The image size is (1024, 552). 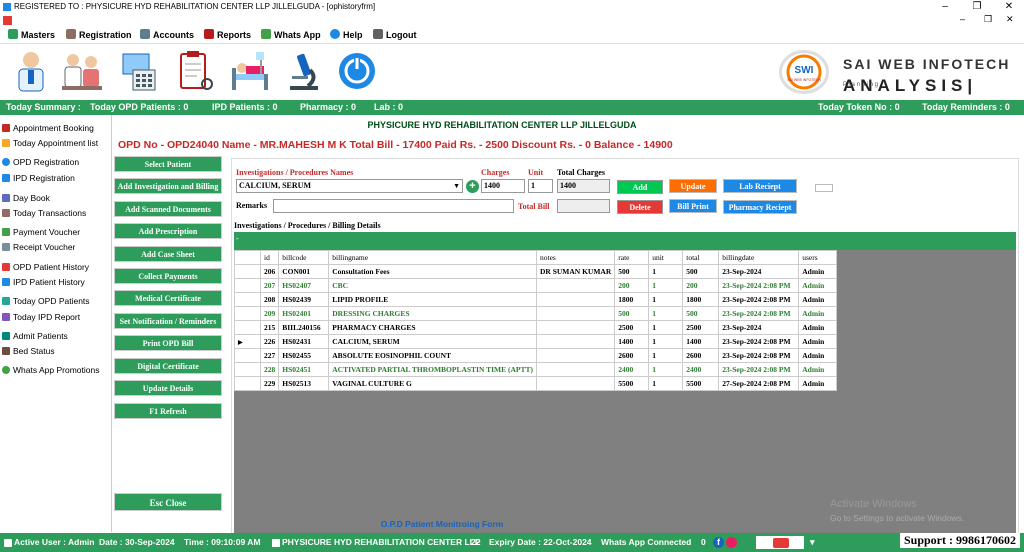 I want to click on cell-id: 227, so click(x=269, y=355).